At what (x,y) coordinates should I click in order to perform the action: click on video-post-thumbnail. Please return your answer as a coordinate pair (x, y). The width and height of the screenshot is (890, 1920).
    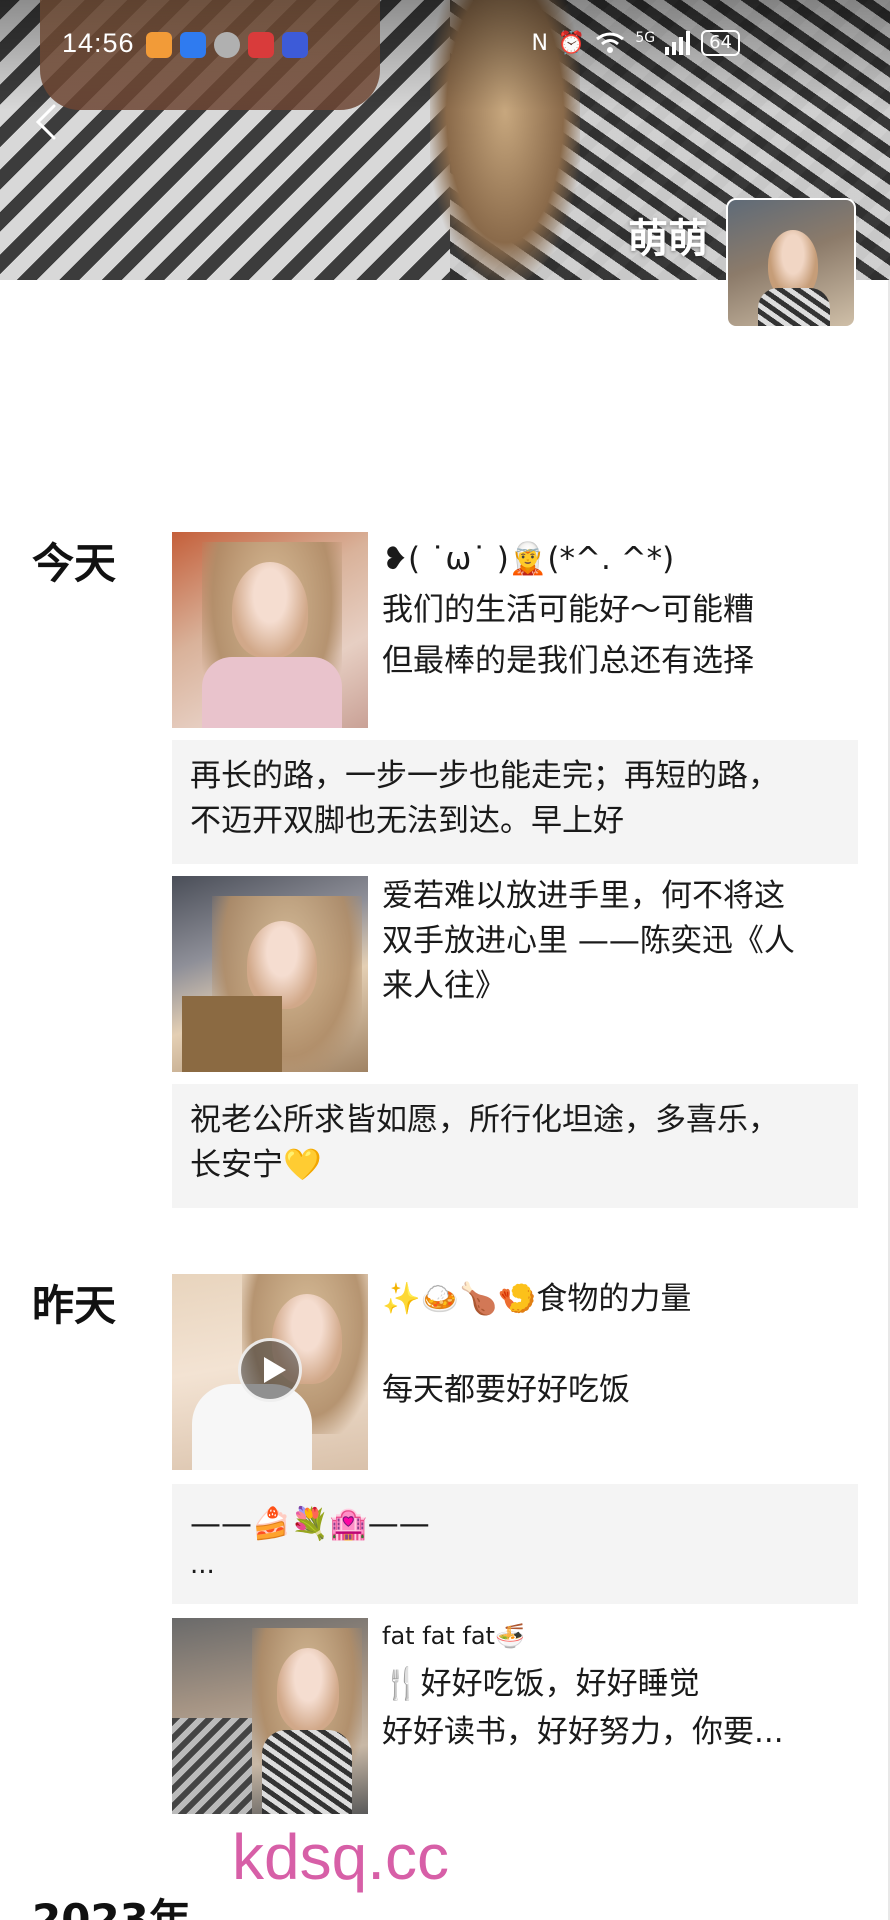
    Looking at the image, I should click on (270, 1372).